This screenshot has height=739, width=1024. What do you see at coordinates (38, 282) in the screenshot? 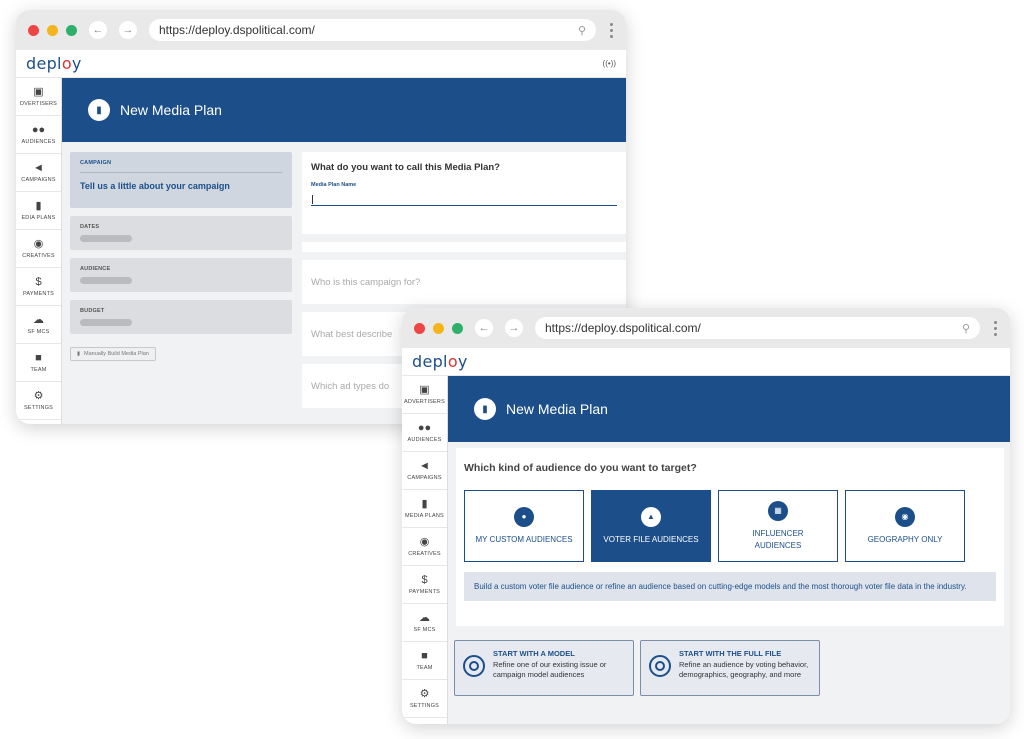
I see `dollar-icon: $` at bounding box center [38, 282].